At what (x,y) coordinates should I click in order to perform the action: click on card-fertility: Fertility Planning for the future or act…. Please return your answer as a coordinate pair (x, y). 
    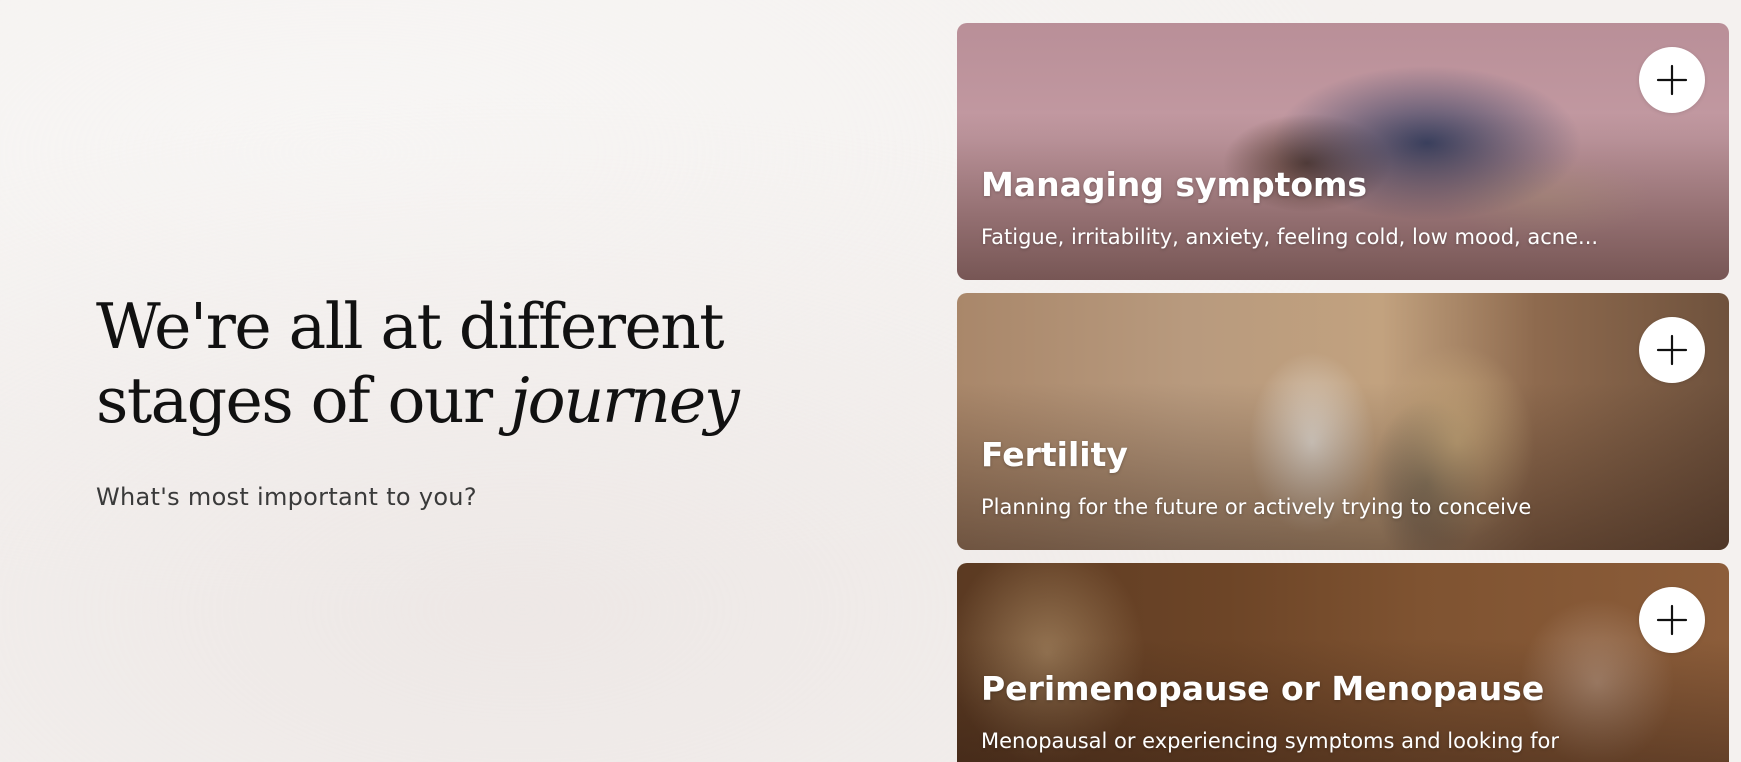
    Looking at the image, I should click on (1343, 421).